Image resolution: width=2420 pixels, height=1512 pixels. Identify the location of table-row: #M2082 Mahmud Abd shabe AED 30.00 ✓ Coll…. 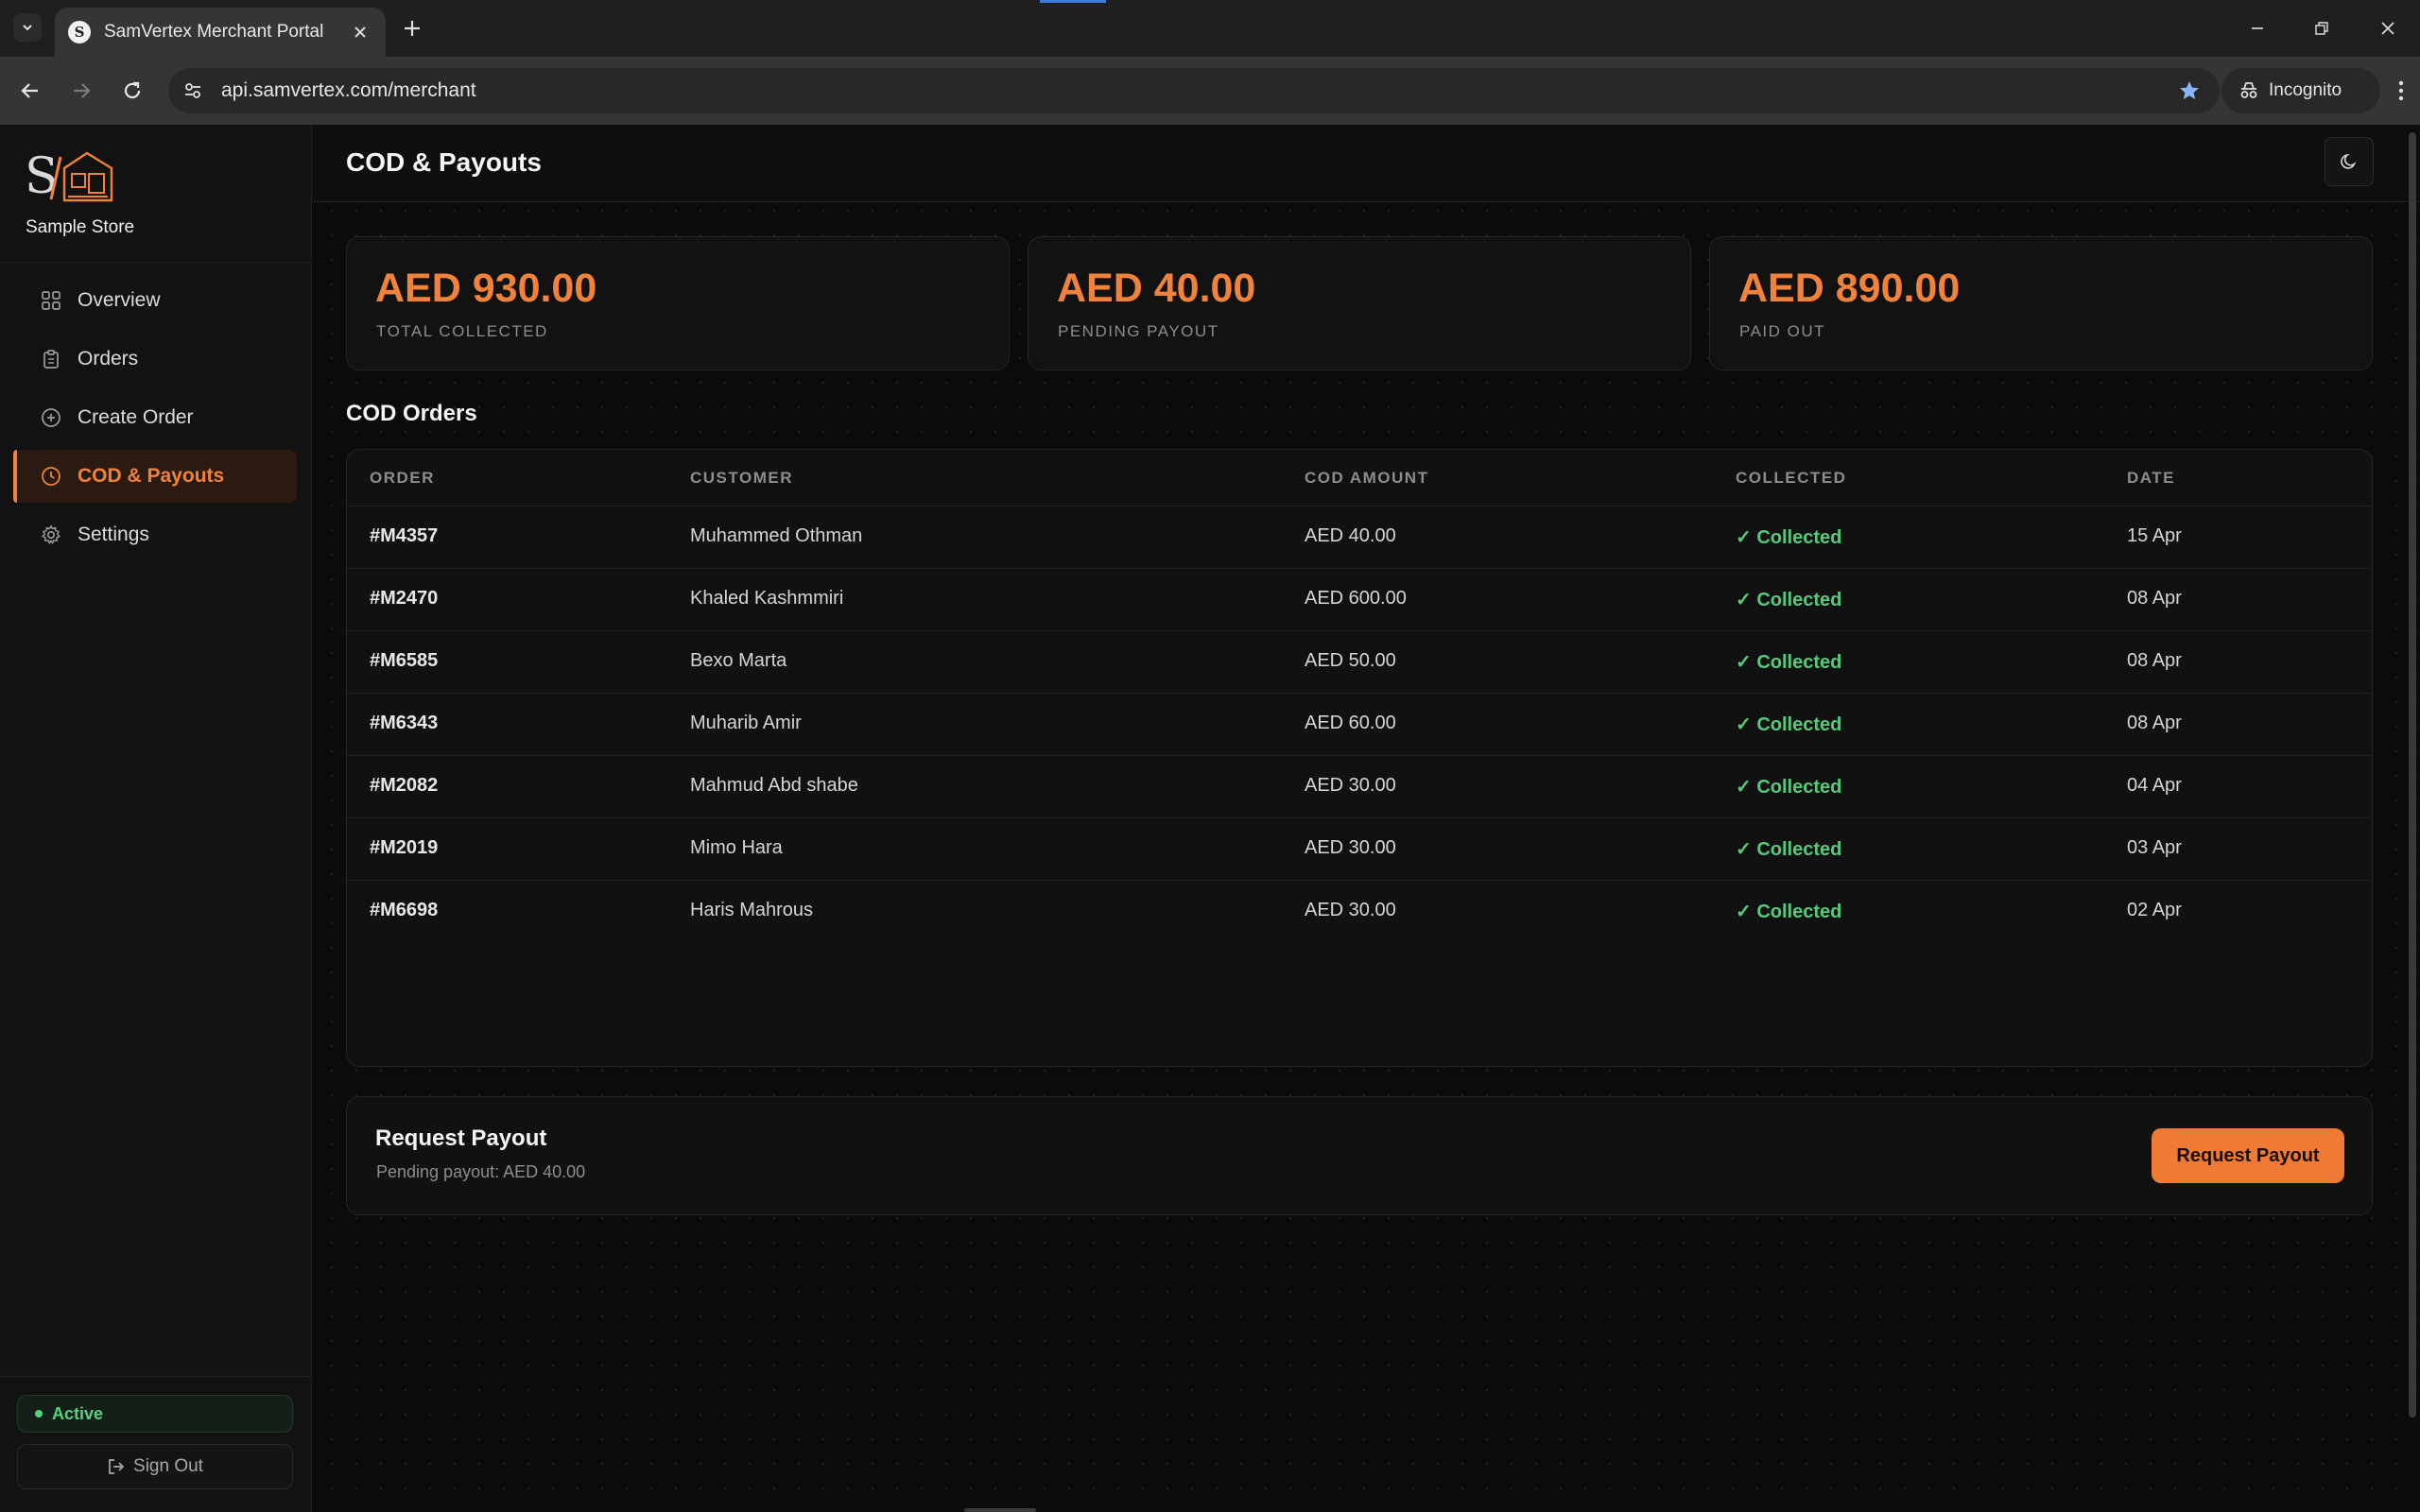
(1359, 787).